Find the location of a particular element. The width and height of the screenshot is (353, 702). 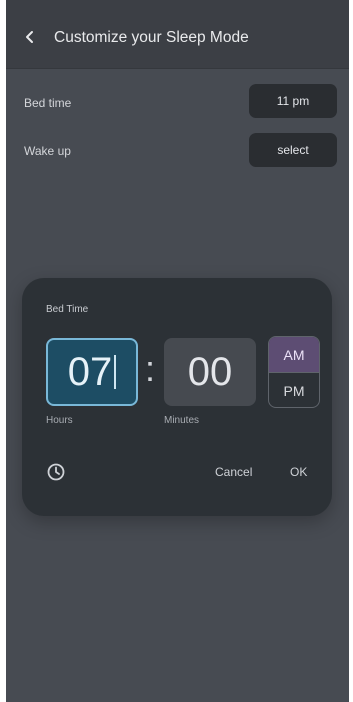

minutes-caption: Minutes is located at coordinates (182, 420).